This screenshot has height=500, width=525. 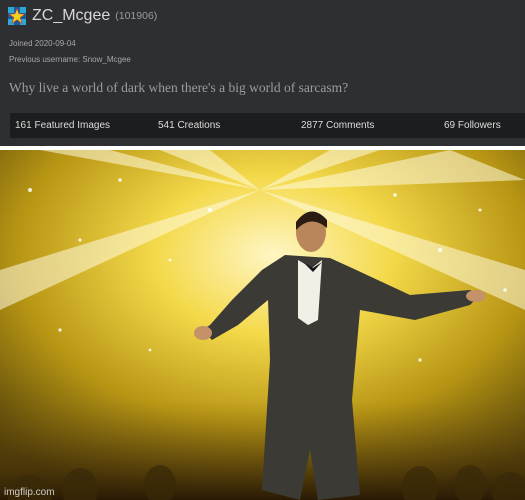 I want to click on stat-creations: 541 Creations, so click(x=189, y=125).